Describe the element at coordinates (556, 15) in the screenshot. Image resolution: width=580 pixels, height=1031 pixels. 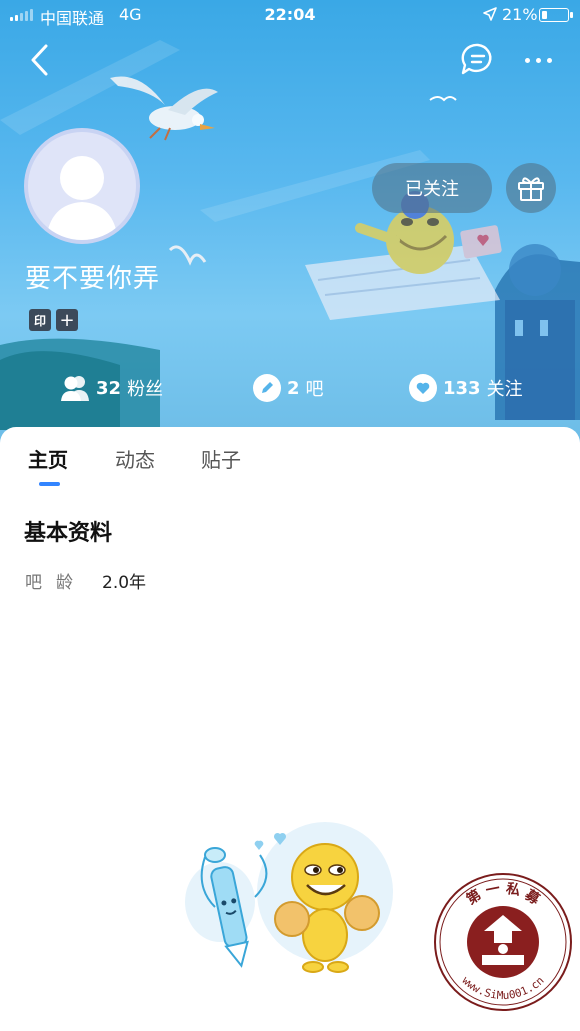
I see `battery-icon` at that location.